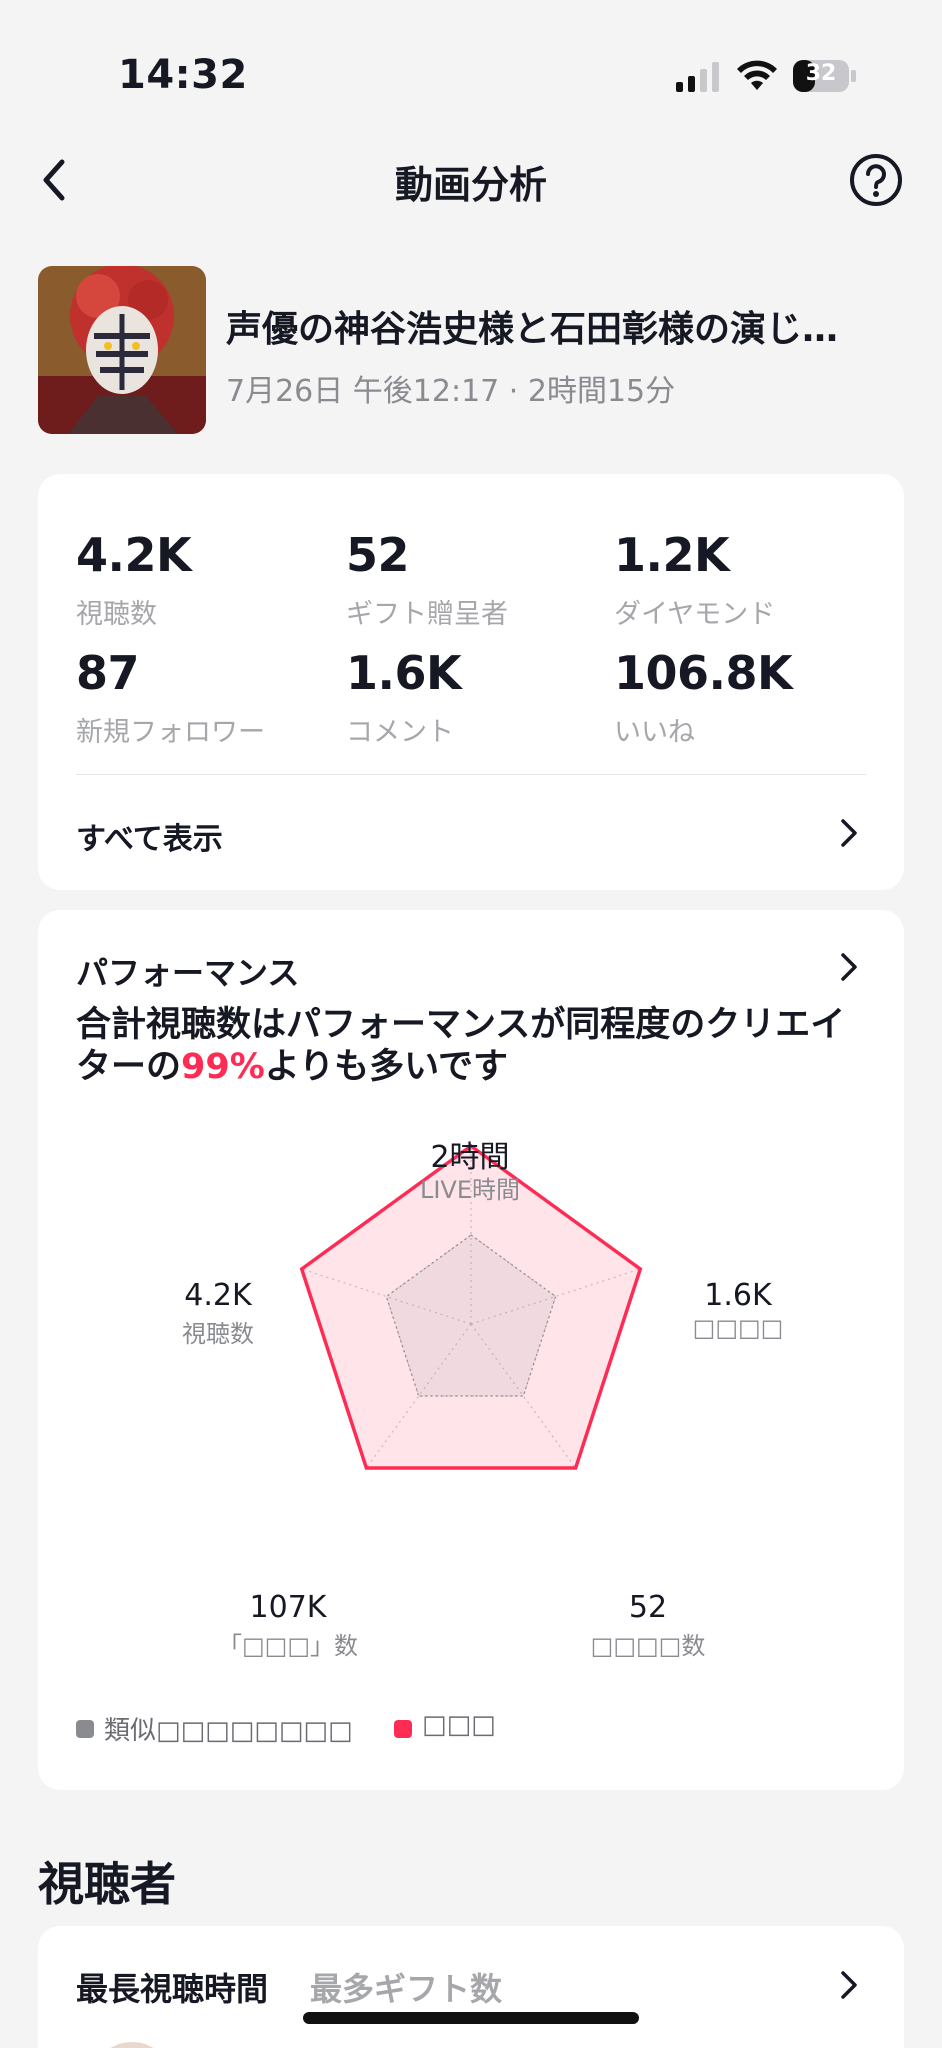  Describe the element at coordinates (648, 1607) in the screenshot. I see `axis-value-gifters: 52` at that location.